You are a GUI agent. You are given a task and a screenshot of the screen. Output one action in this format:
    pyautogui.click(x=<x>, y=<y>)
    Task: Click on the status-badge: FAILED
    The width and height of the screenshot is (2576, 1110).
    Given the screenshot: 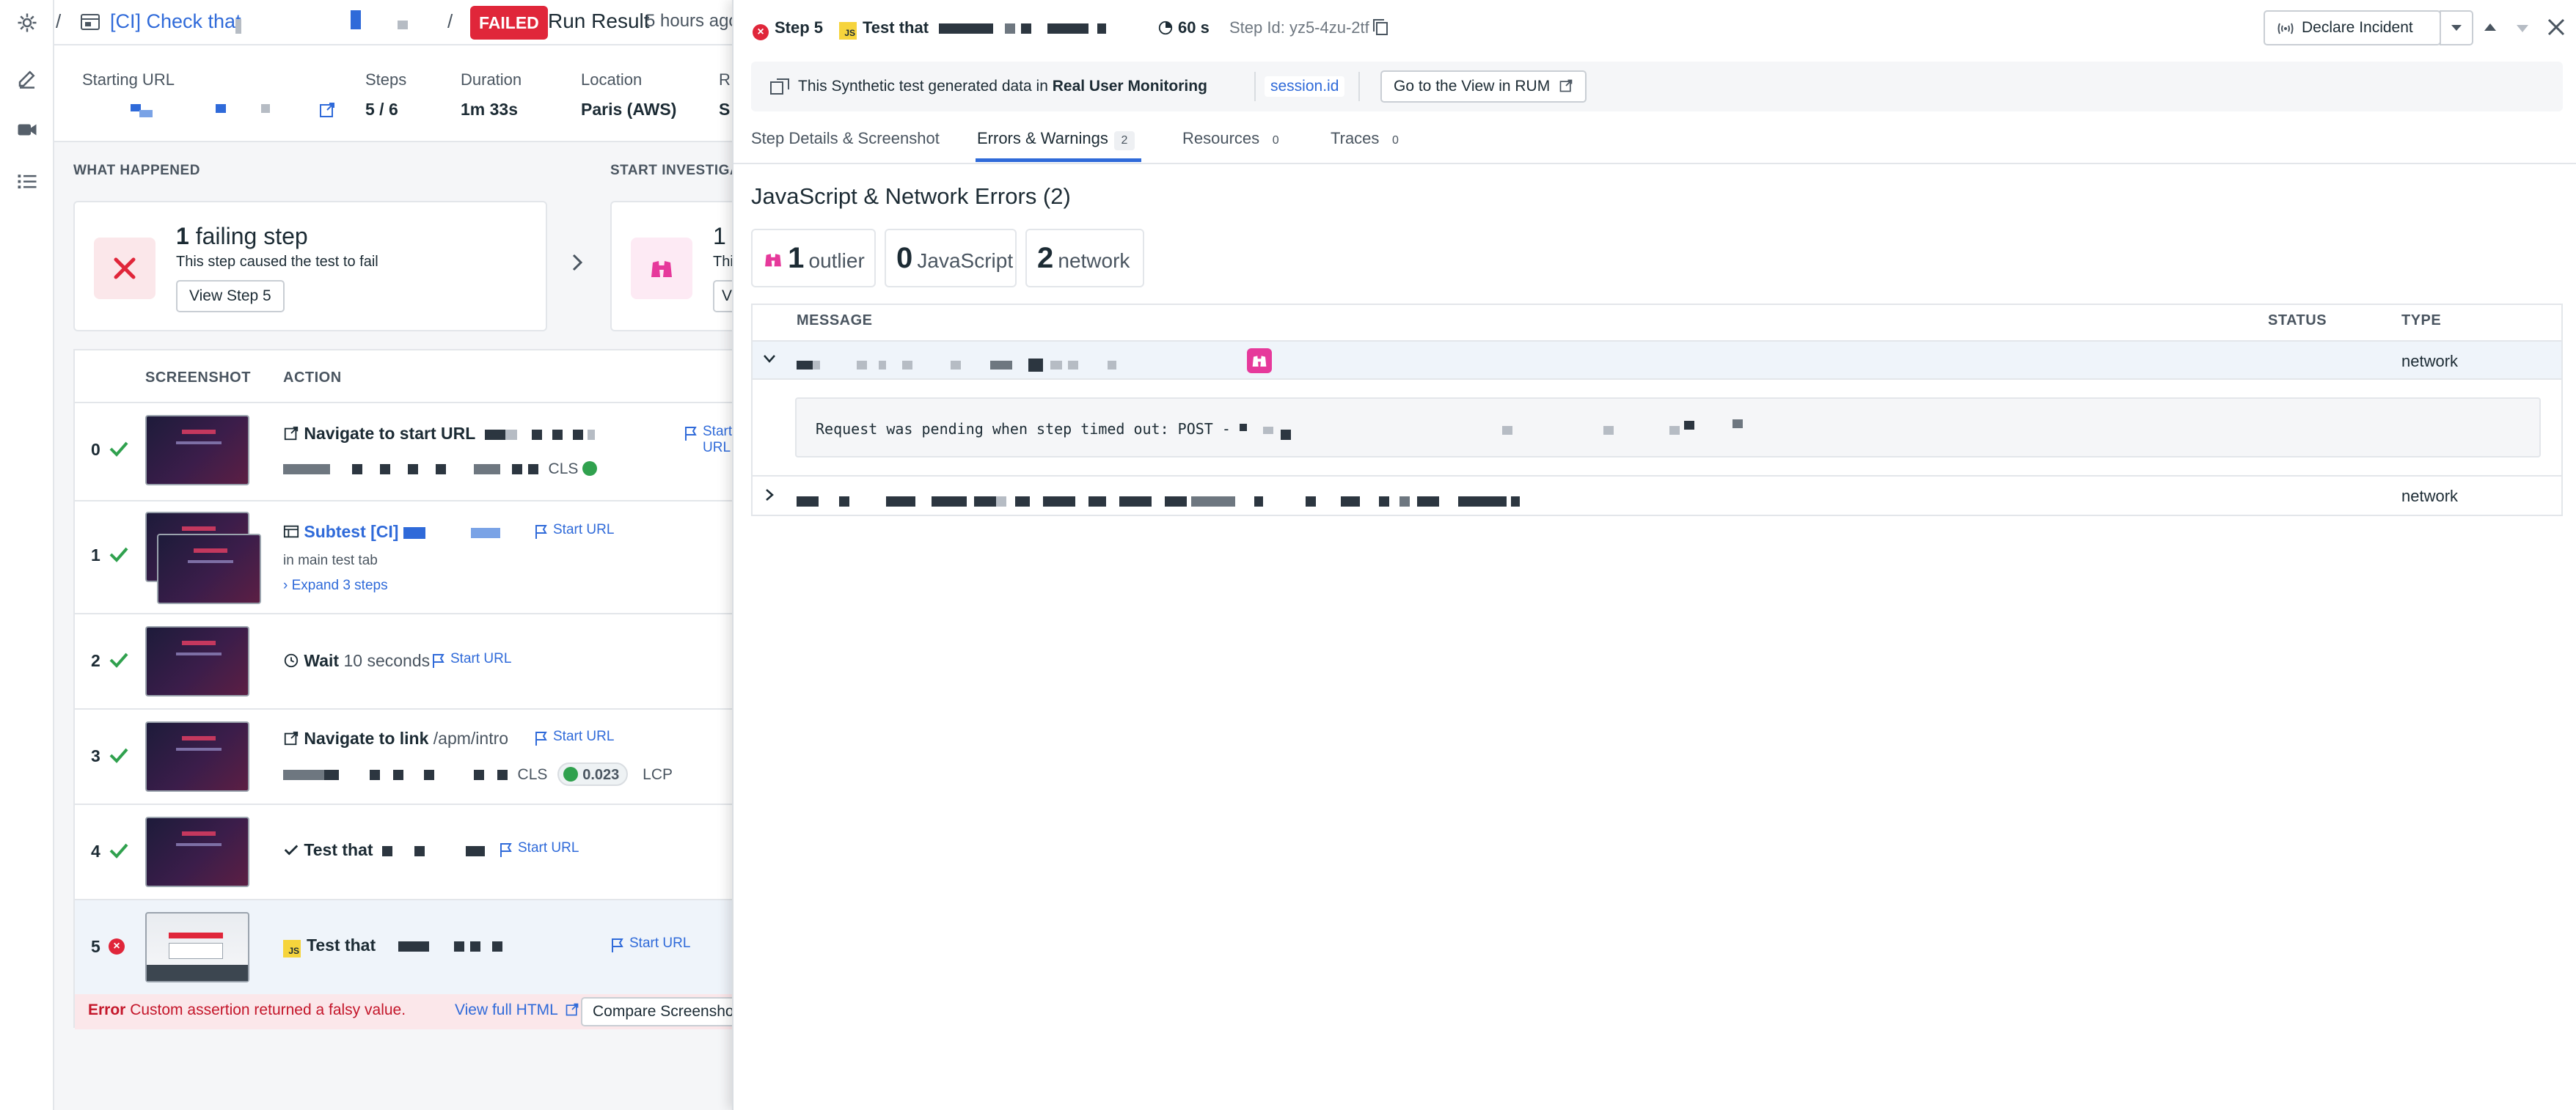 What is the action you would take?
    pyautogui.click(x=509, y=23)
    